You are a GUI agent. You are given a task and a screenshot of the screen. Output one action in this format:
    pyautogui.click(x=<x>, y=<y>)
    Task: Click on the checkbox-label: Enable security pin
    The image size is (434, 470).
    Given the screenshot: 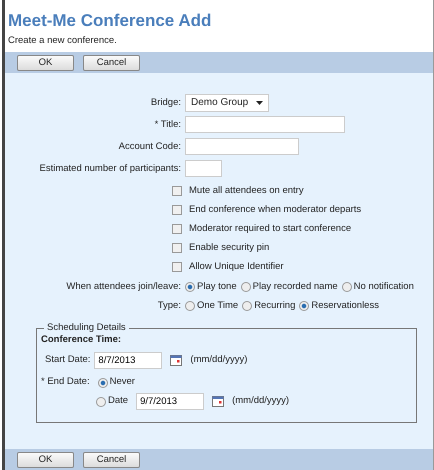 What is the action you would take?
    pyautogui.click(x=229, y=247)
    